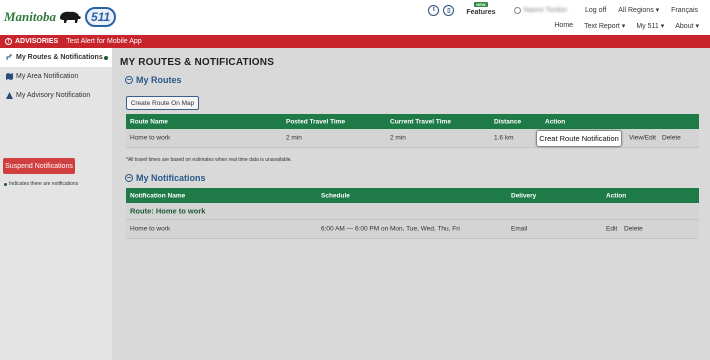 Image resolution: width=710 pixels, height=360 pixels. Describe the element at coordinates (420, 121) in the screenshot. I see `col-current-time: Current Travel Time` at that location.